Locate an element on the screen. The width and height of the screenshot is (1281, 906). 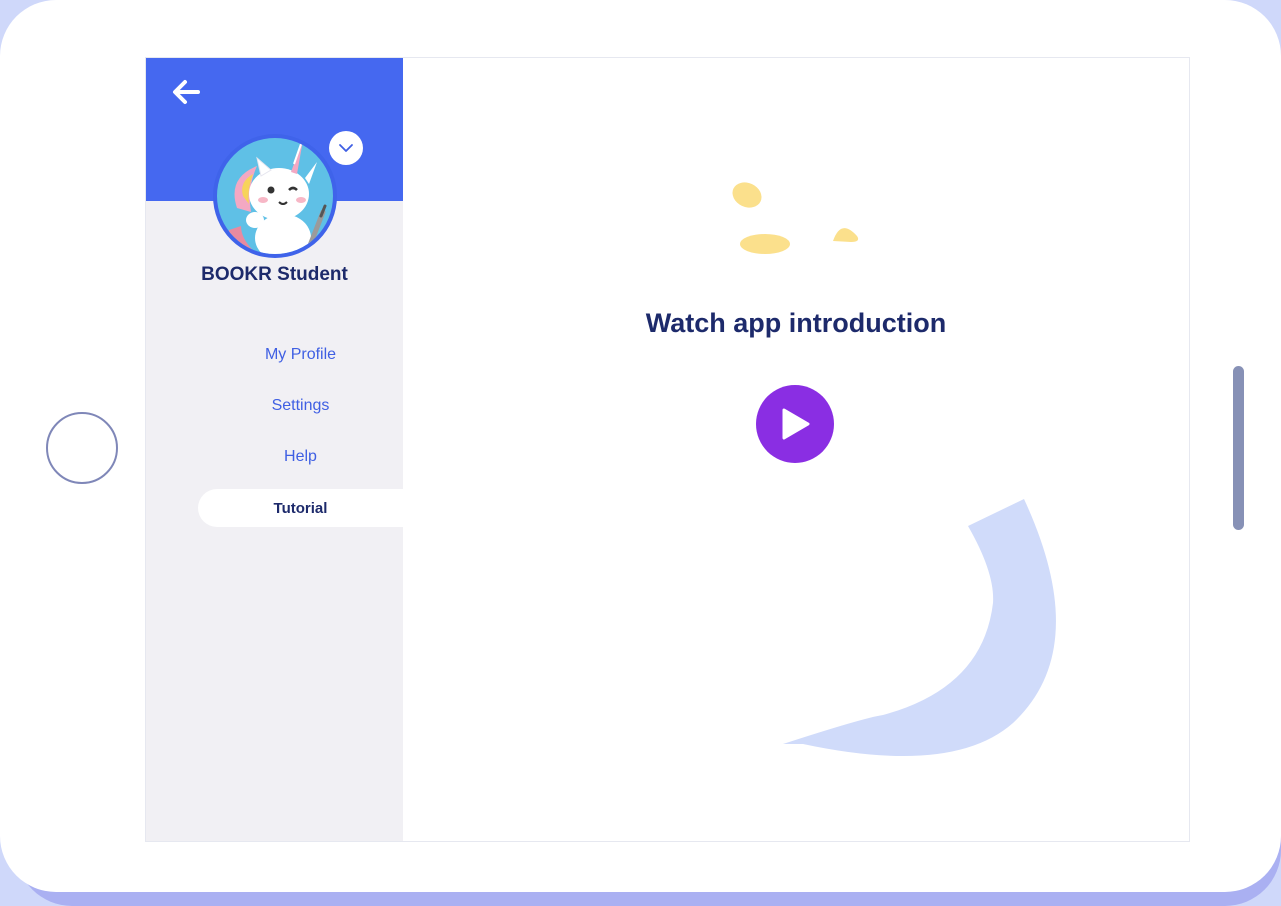
blue-arc is located at coordinates (919, 628).